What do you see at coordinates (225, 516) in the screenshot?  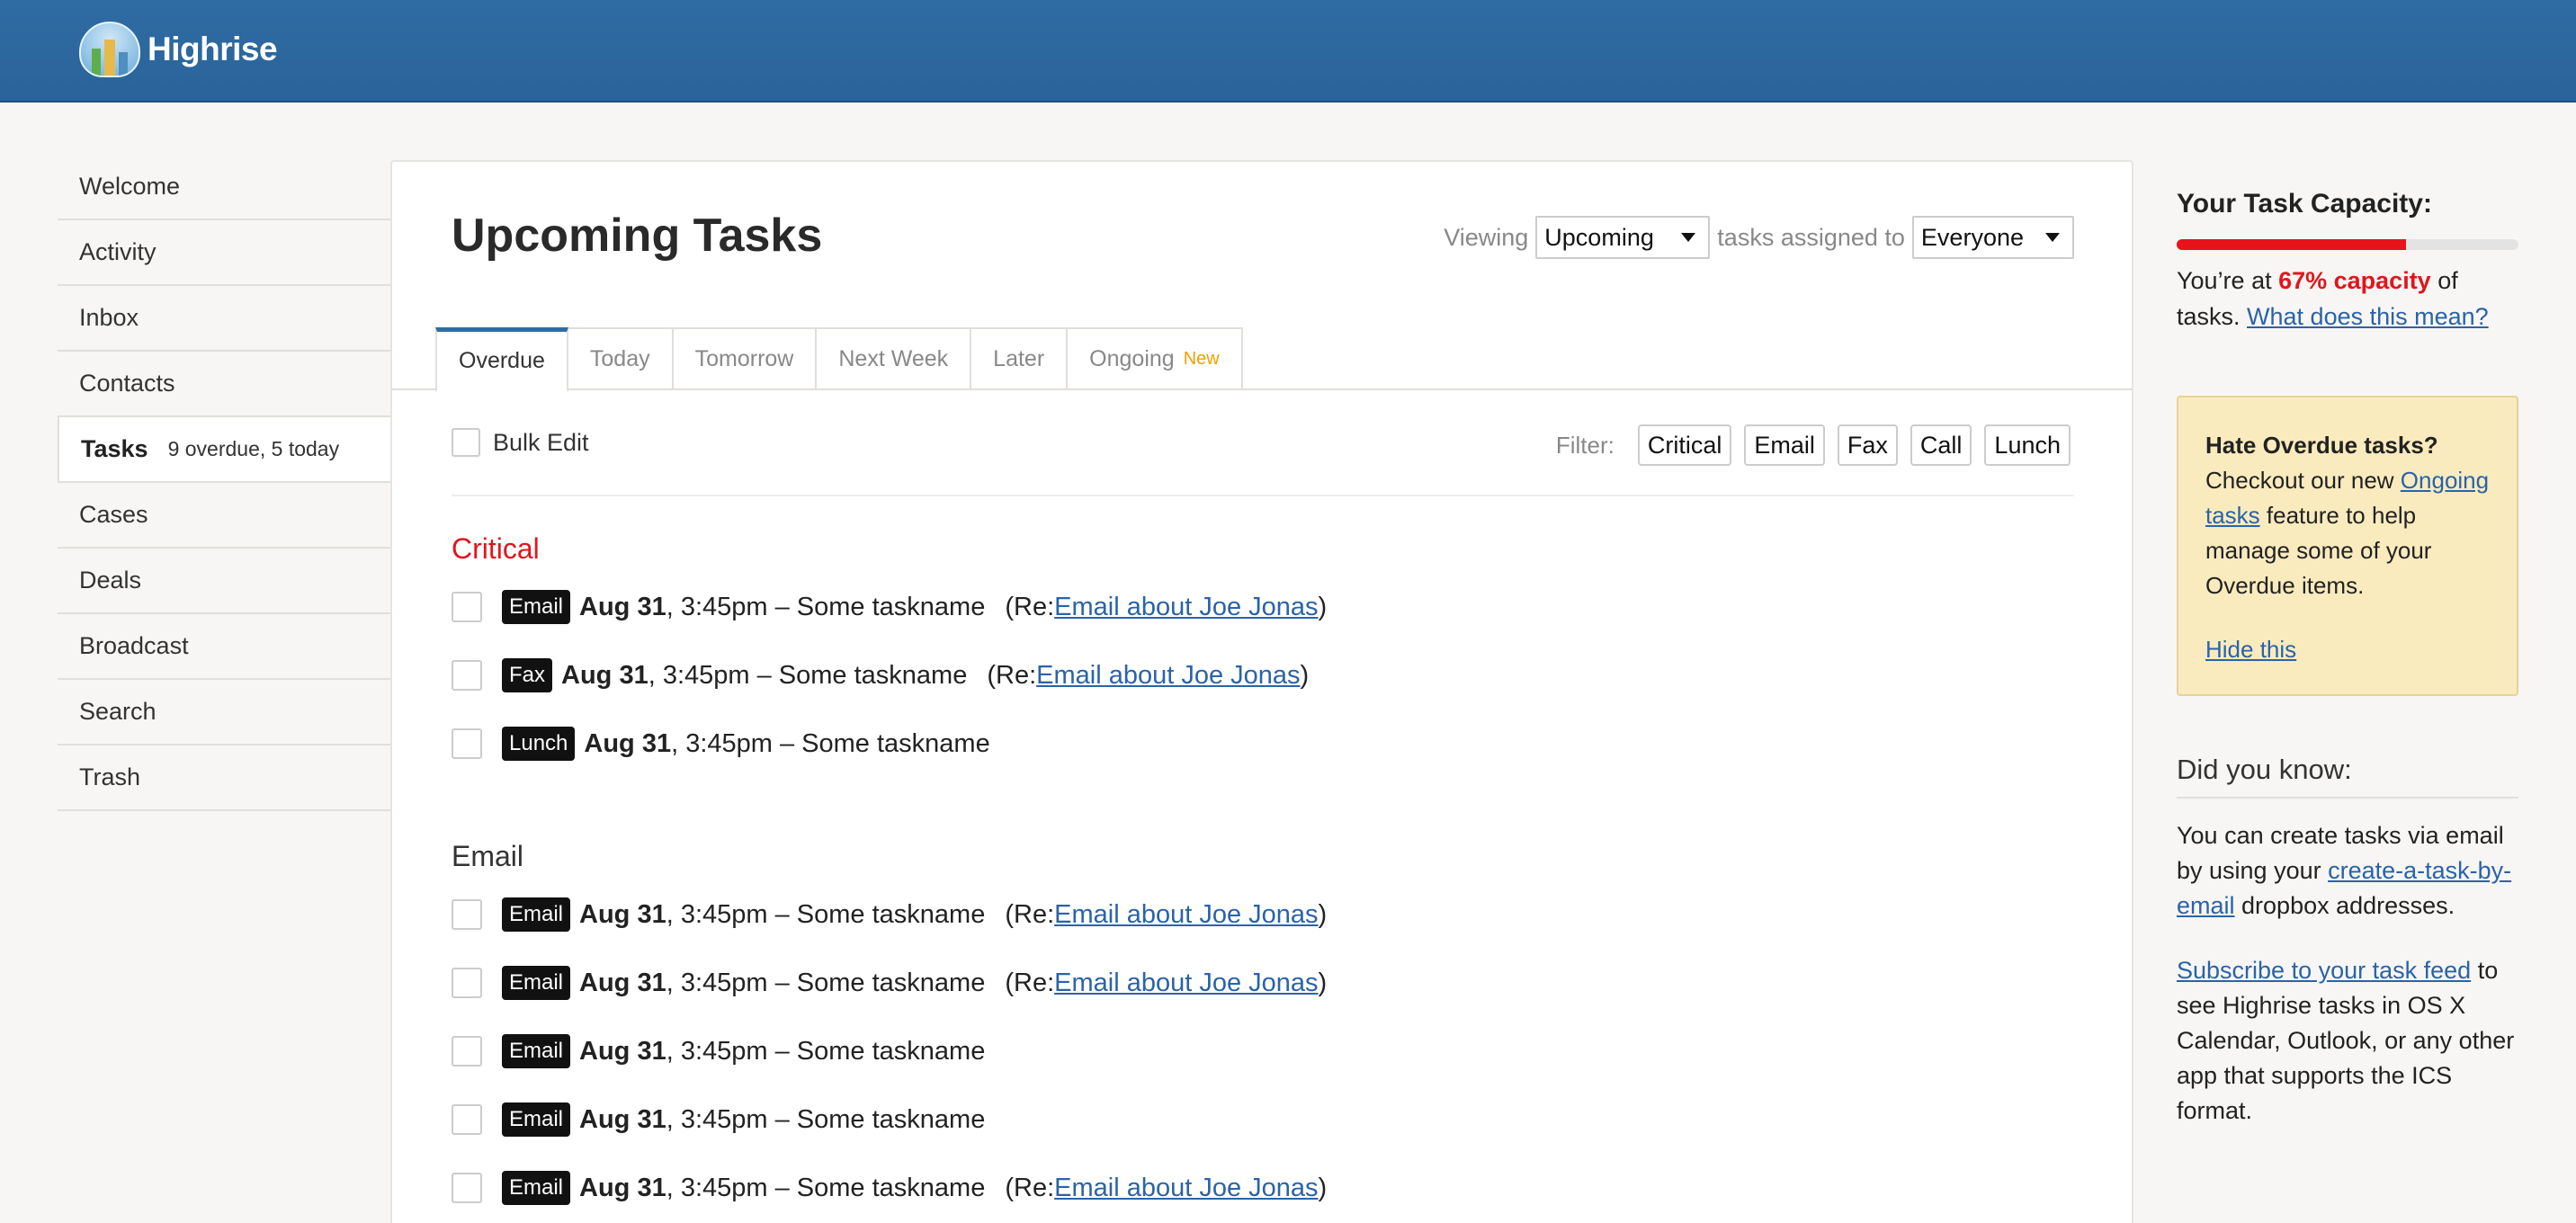 I see `sidebar-item-cases: Cases` at bounding box center [225, 516].